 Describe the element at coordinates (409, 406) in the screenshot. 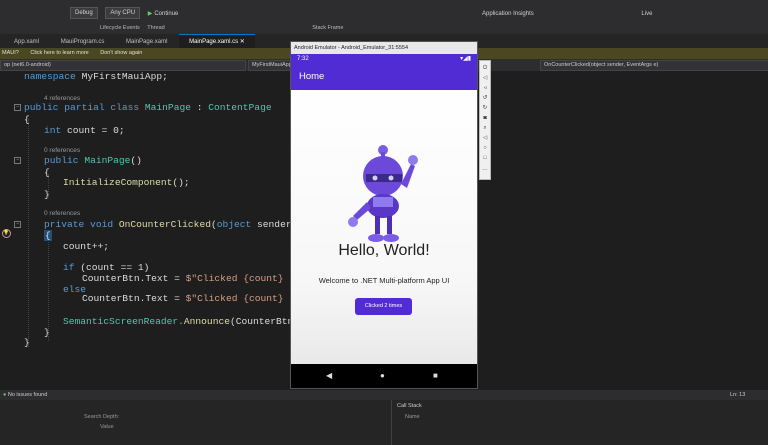

I see `call-stack-title: Call Stack` at that location.